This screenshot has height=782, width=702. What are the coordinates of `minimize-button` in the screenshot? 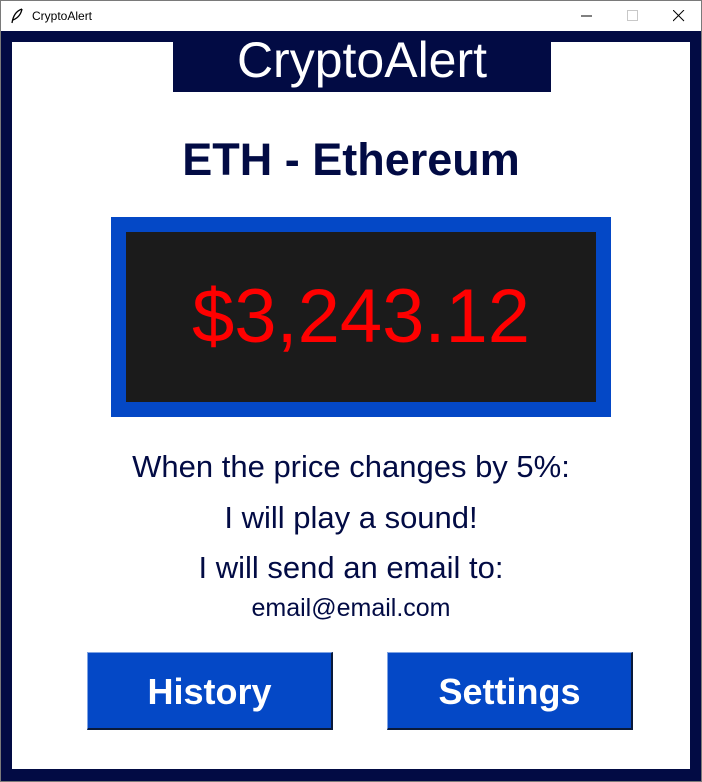 It's located at (587, 16).